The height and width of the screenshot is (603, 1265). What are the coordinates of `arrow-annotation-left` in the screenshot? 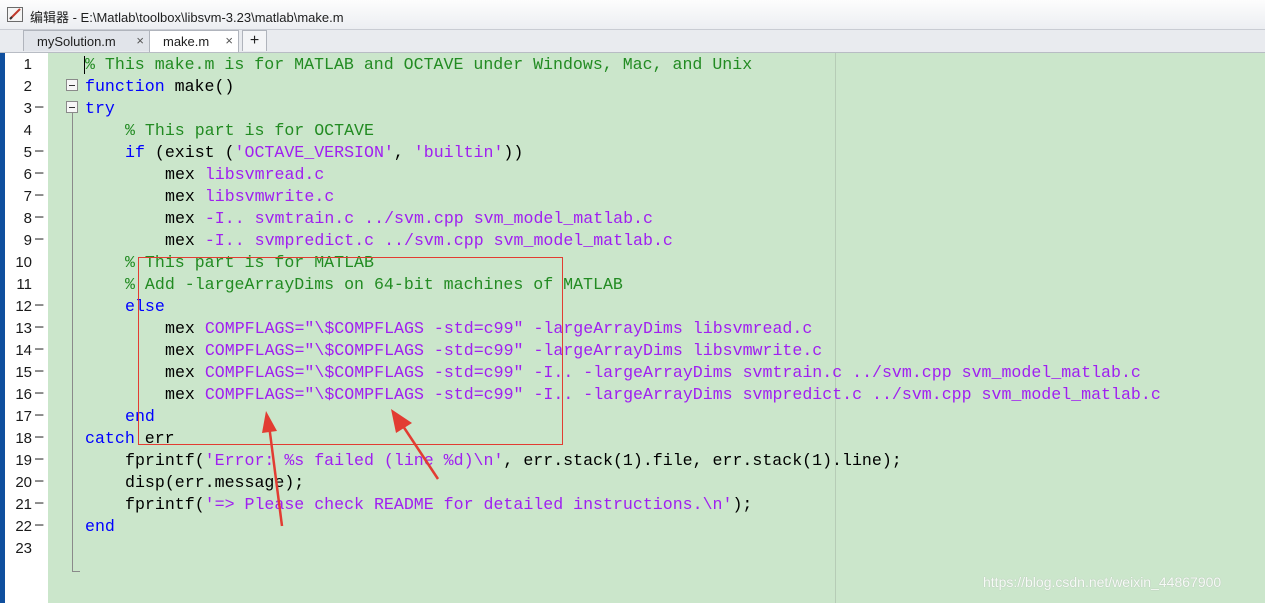 It's located at (273, 469).